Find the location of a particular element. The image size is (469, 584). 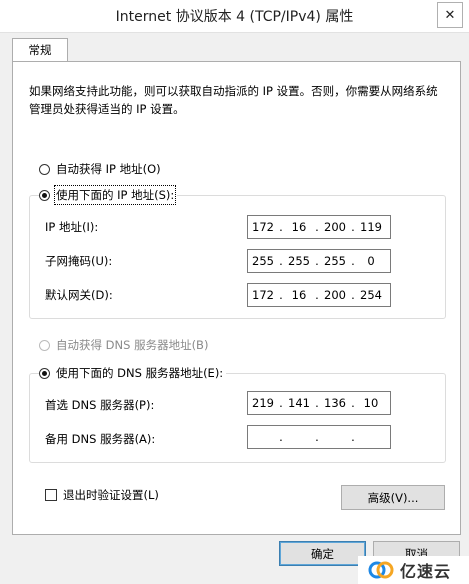

gateway-octet-3: 200 is located at coordinates (335, 295).